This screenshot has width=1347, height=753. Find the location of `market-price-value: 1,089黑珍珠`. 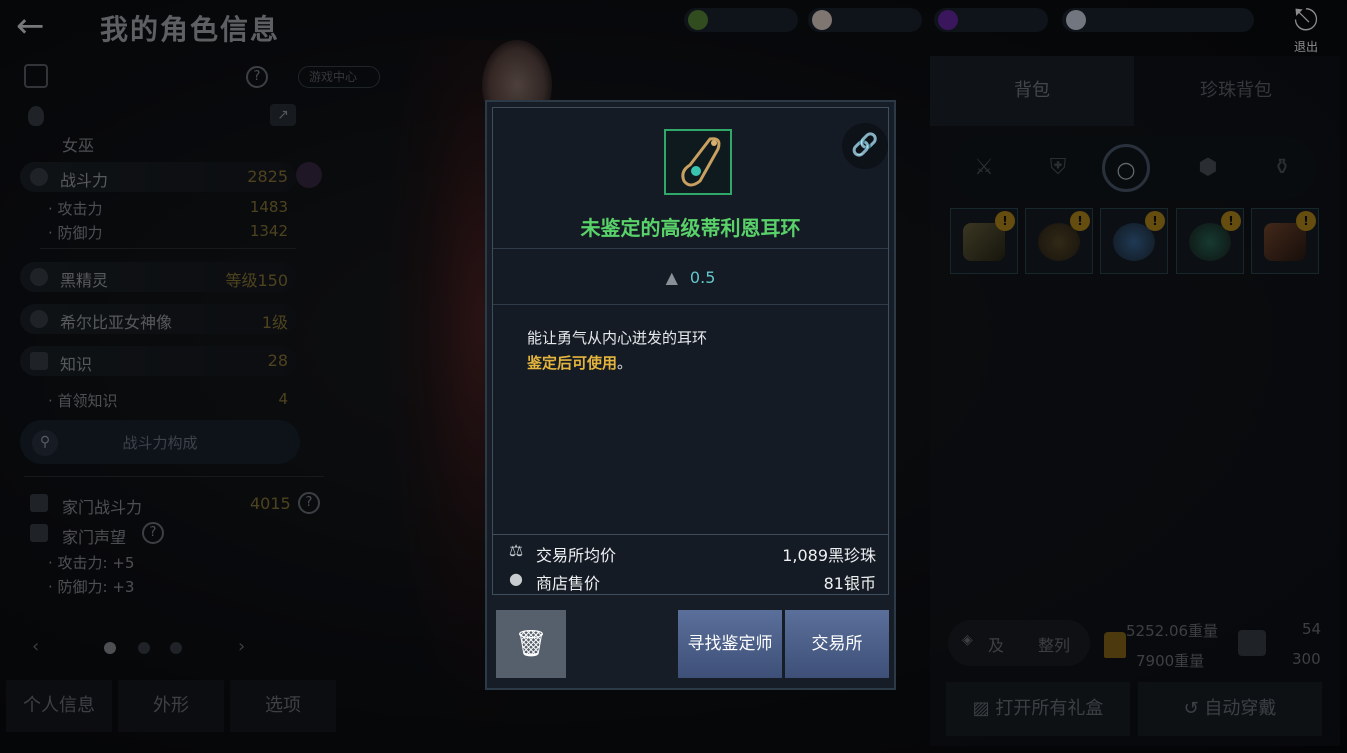

market-price-value: 1,089黑珍珠 is located at coordinates (829, 555).